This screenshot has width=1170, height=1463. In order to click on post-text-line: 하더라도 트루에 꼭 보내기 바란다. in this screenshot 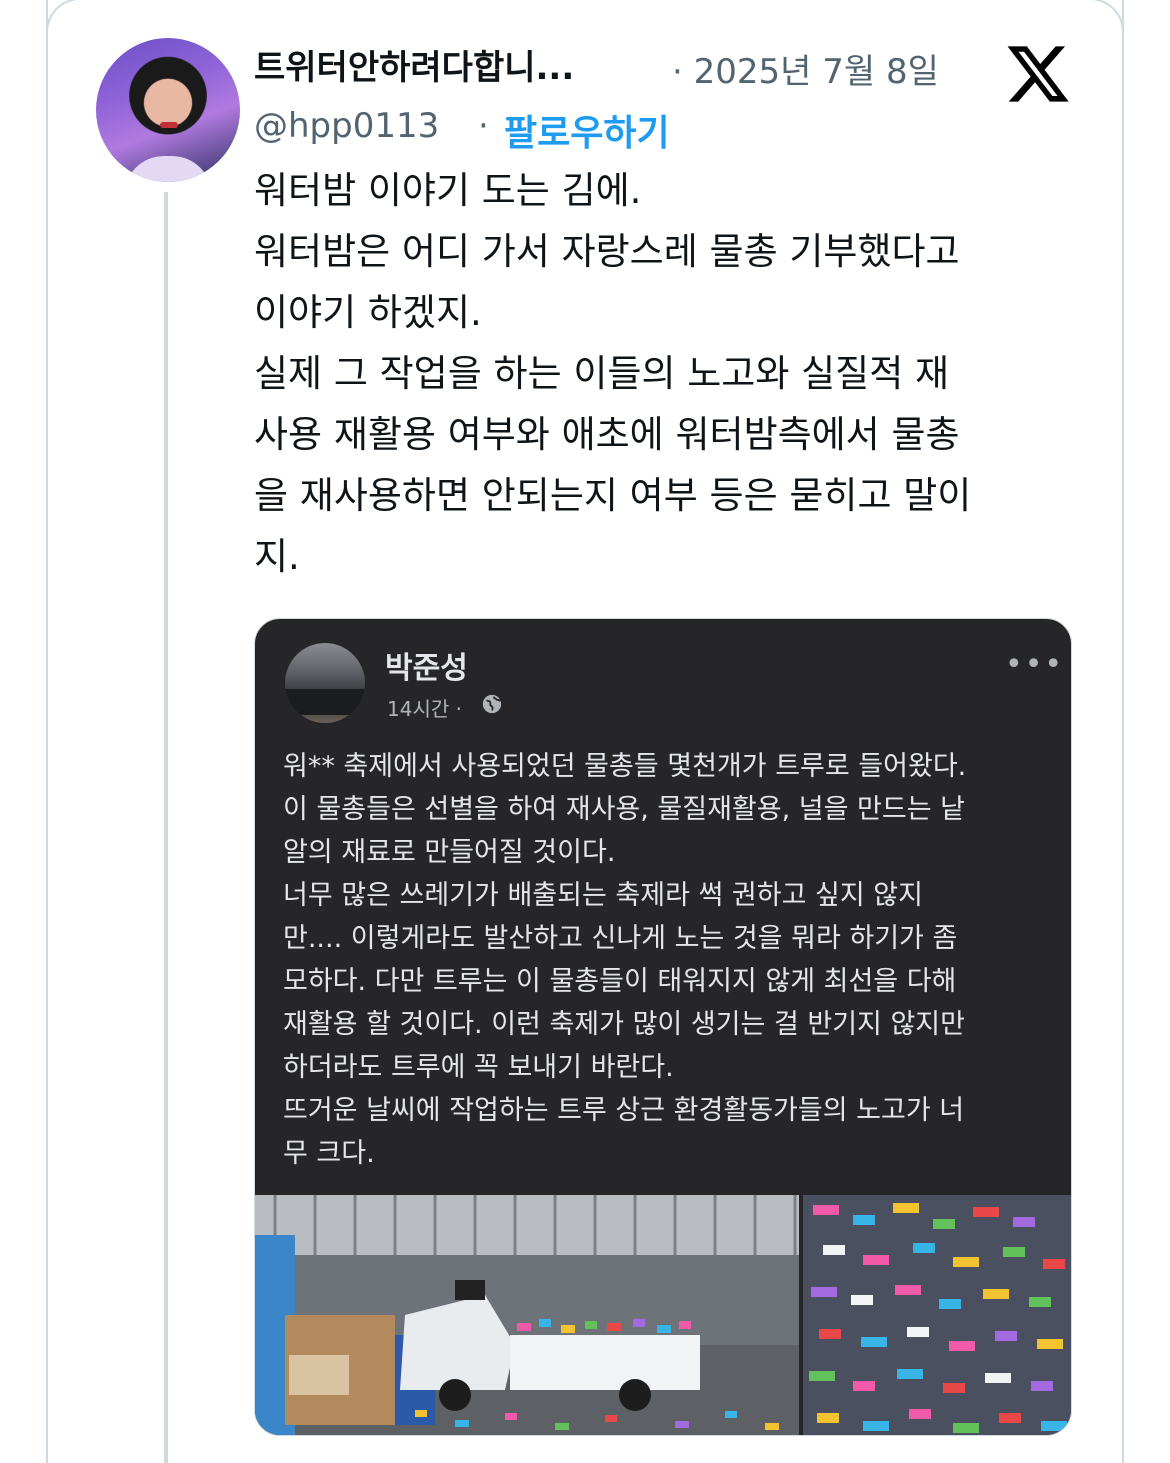, I will do `click(478, 1067)`.